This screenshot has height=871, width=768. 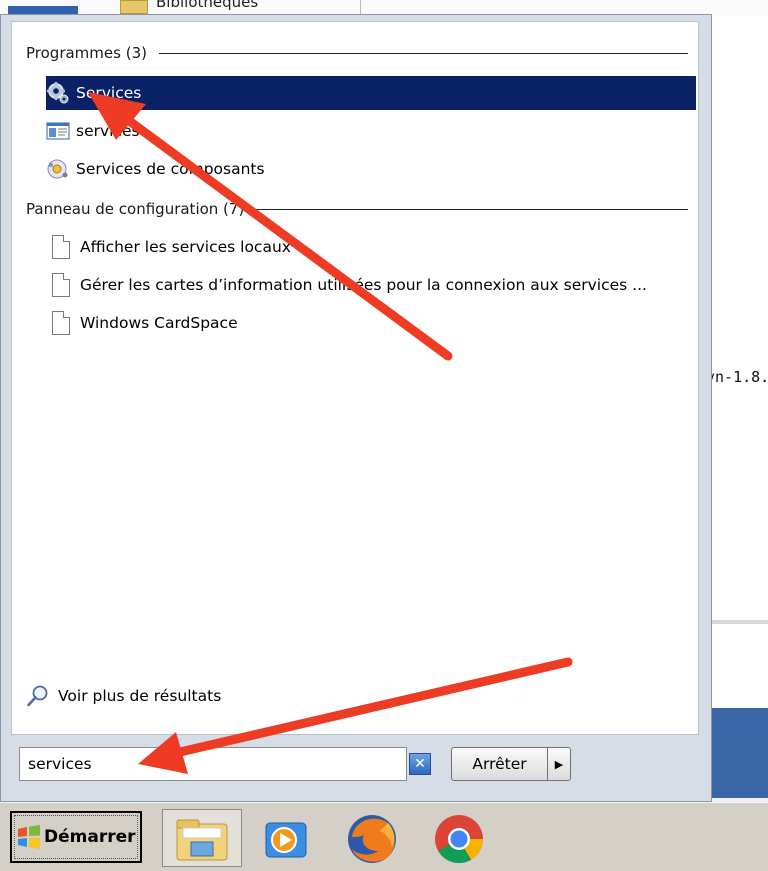 I want to click on result-item-component-services: Services de composants, so click(x=371, y=169).